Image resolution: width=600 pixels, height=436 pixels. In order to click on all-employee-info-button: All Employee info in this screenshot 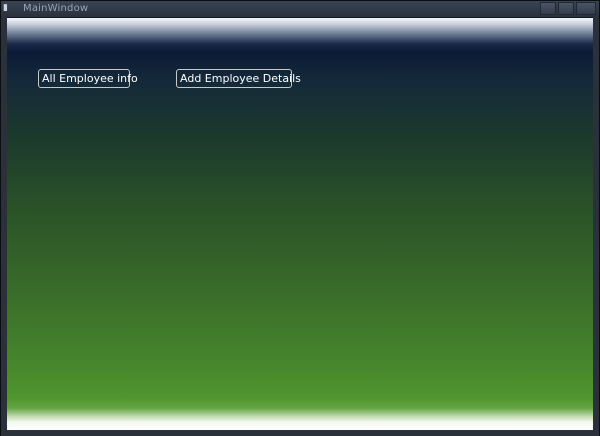, I will do `click(88, 78)`.